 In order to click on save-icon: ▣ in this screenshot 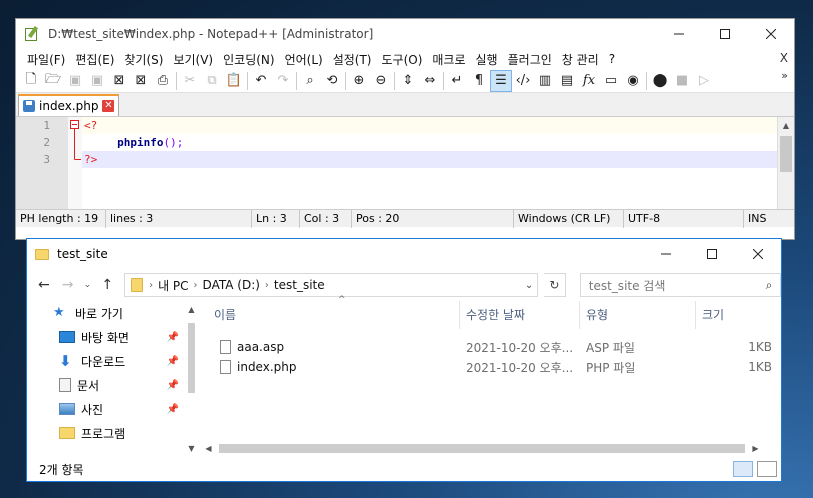, I will do `click(75, 81)`.